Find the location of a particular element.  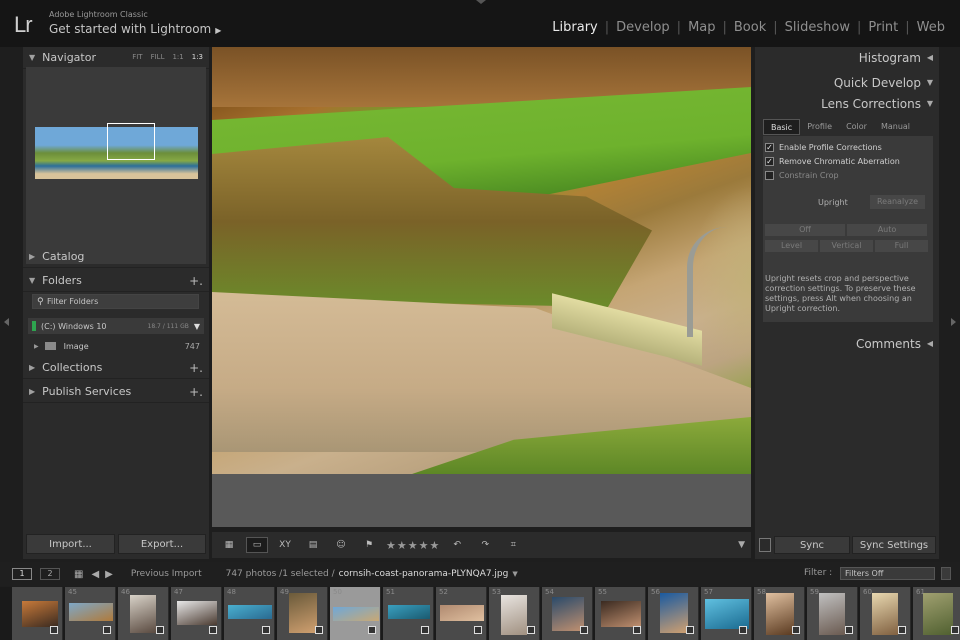

quick-develop-header: Quick Develop ▼ is located at coordinates (847, 83).